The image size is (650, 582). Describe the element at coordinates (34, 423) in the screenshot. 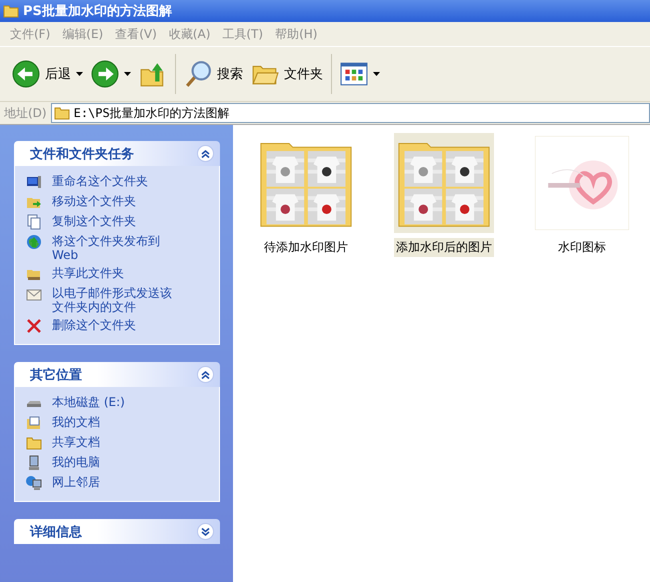

I see `documents-folder-icon` at that location.